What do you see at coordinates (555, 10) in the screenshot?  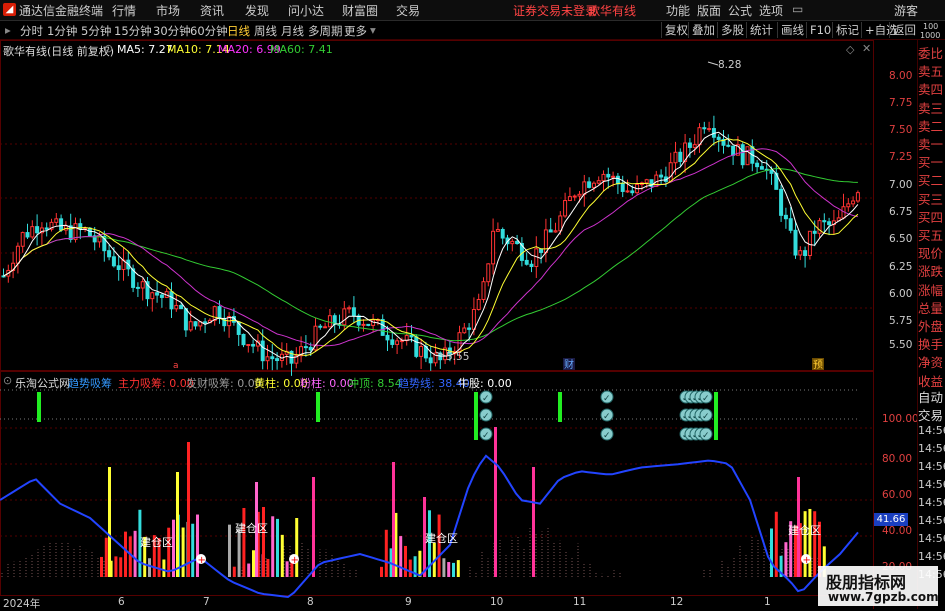 I see `trade-login-status: 证券交易未登录` at bounding box center [555, 10].